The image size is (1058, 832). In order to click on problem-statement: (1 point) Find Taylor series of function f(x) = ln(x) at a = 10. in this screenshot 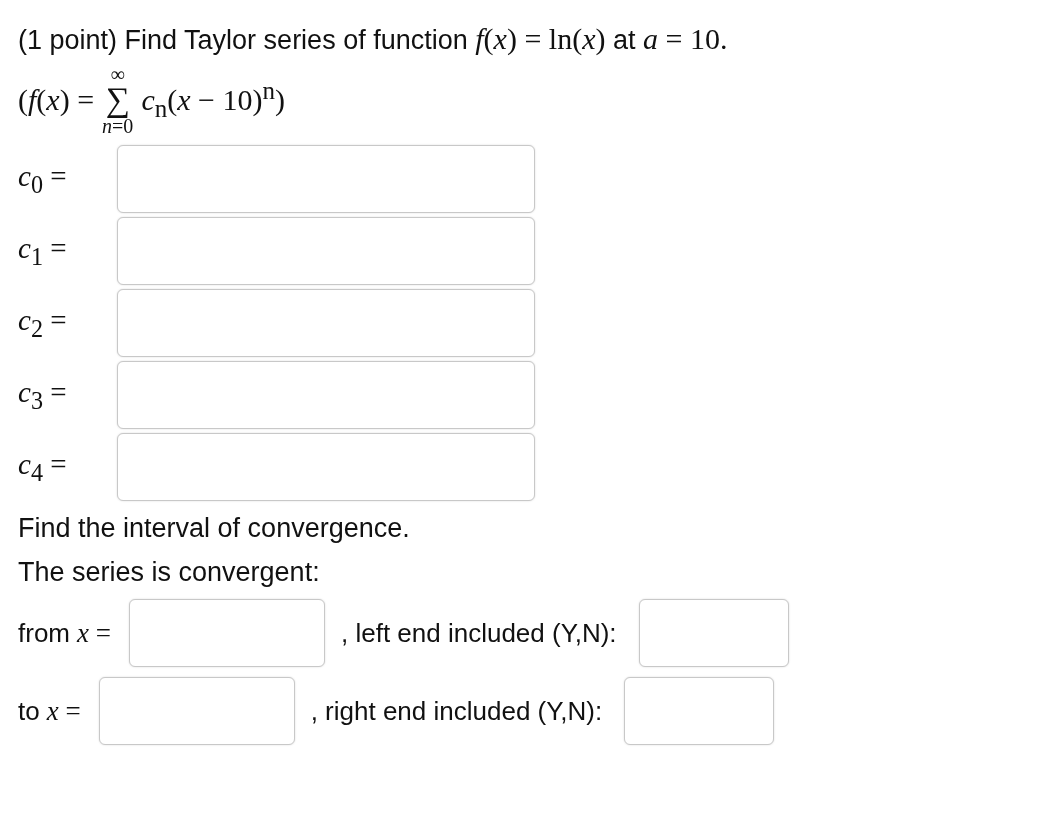, I will do `click(373, 39)`.